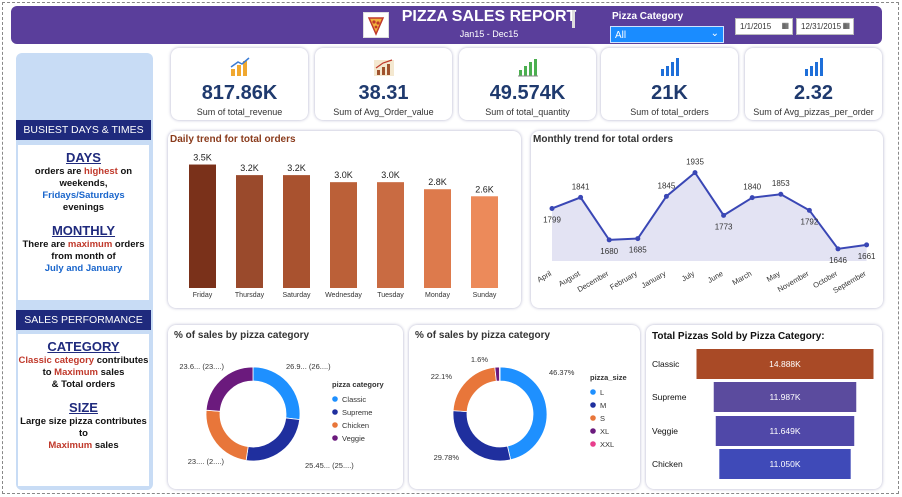 Image resolution: width=902 pixels, height=497 pixels. Describe the element at coordinates (825, 26) in the screenshot. I see `date-to-input: 12/31/2015 ▦` at that location.